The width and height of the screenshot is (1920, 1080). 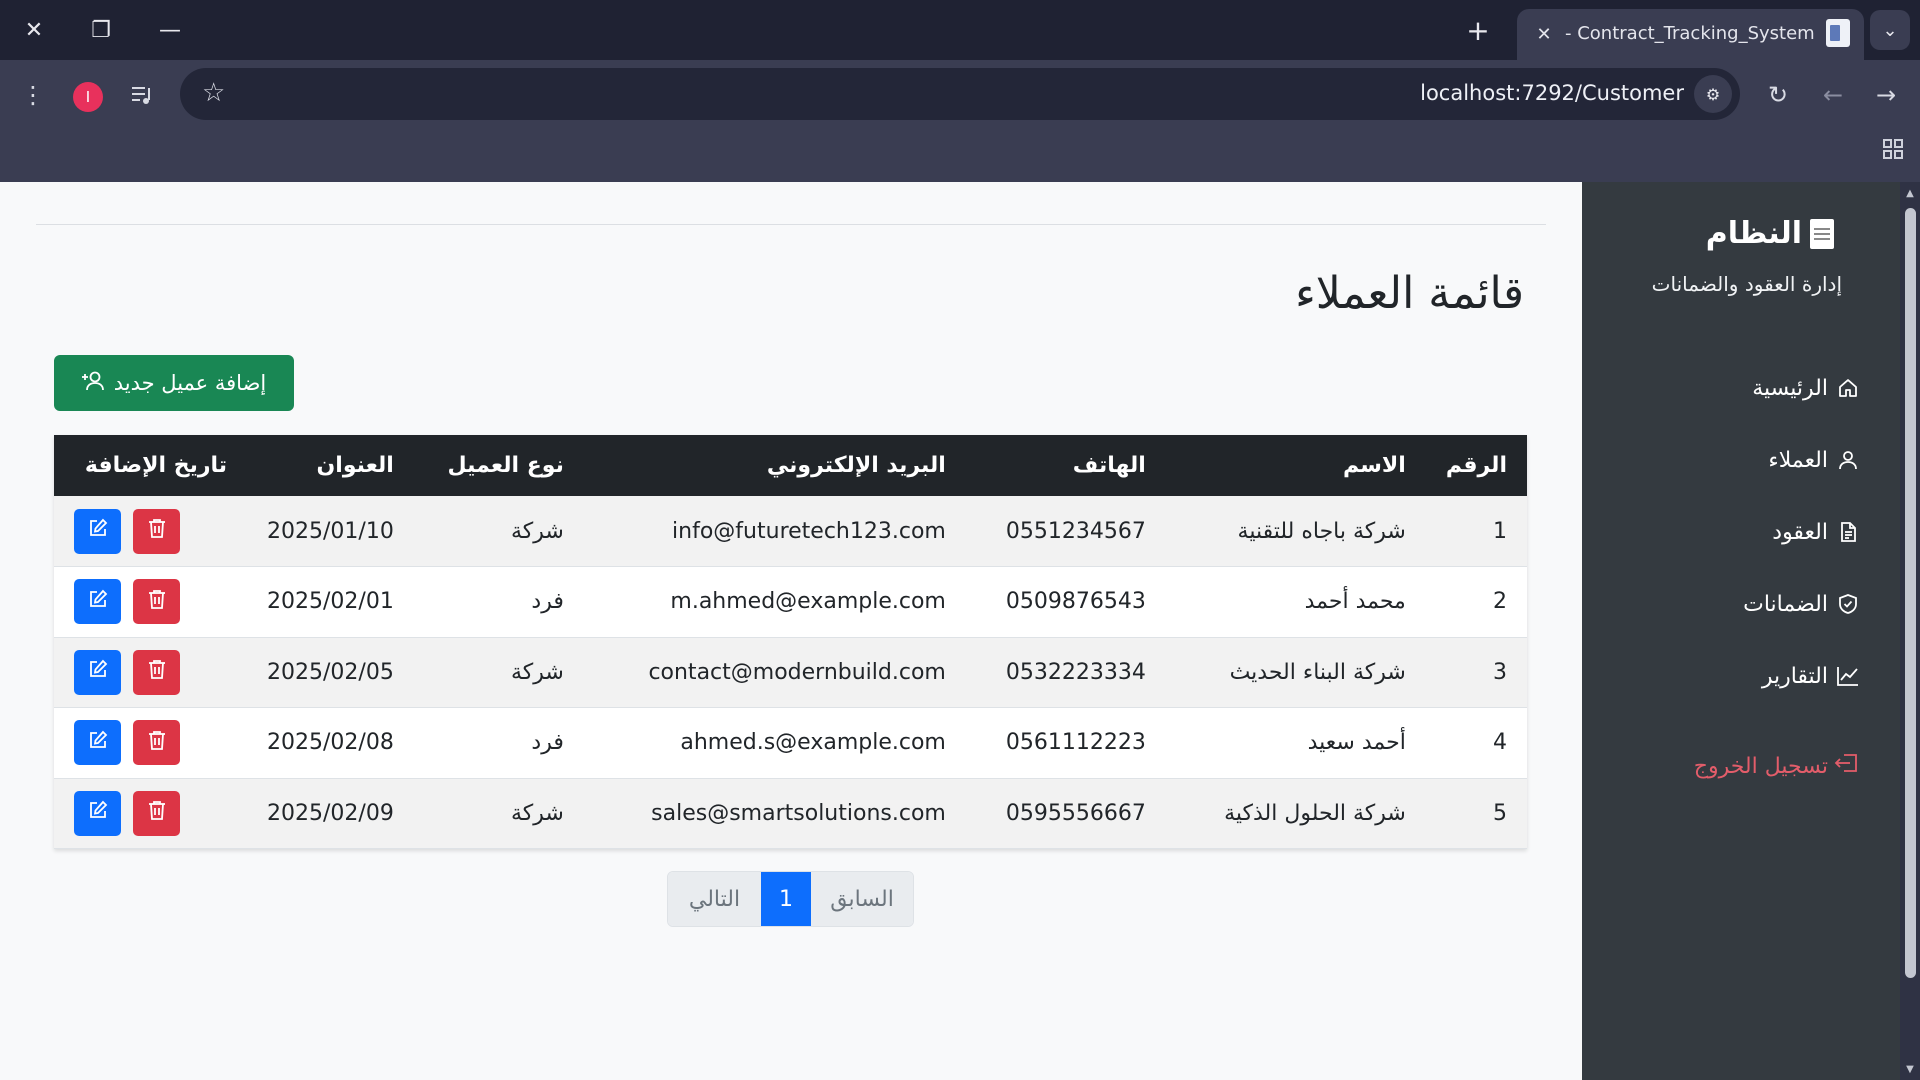 What do you see at coordinates (1476, 531) in the screenshot?
I see `cell-num: 1` at bounding box center [1476, 531].